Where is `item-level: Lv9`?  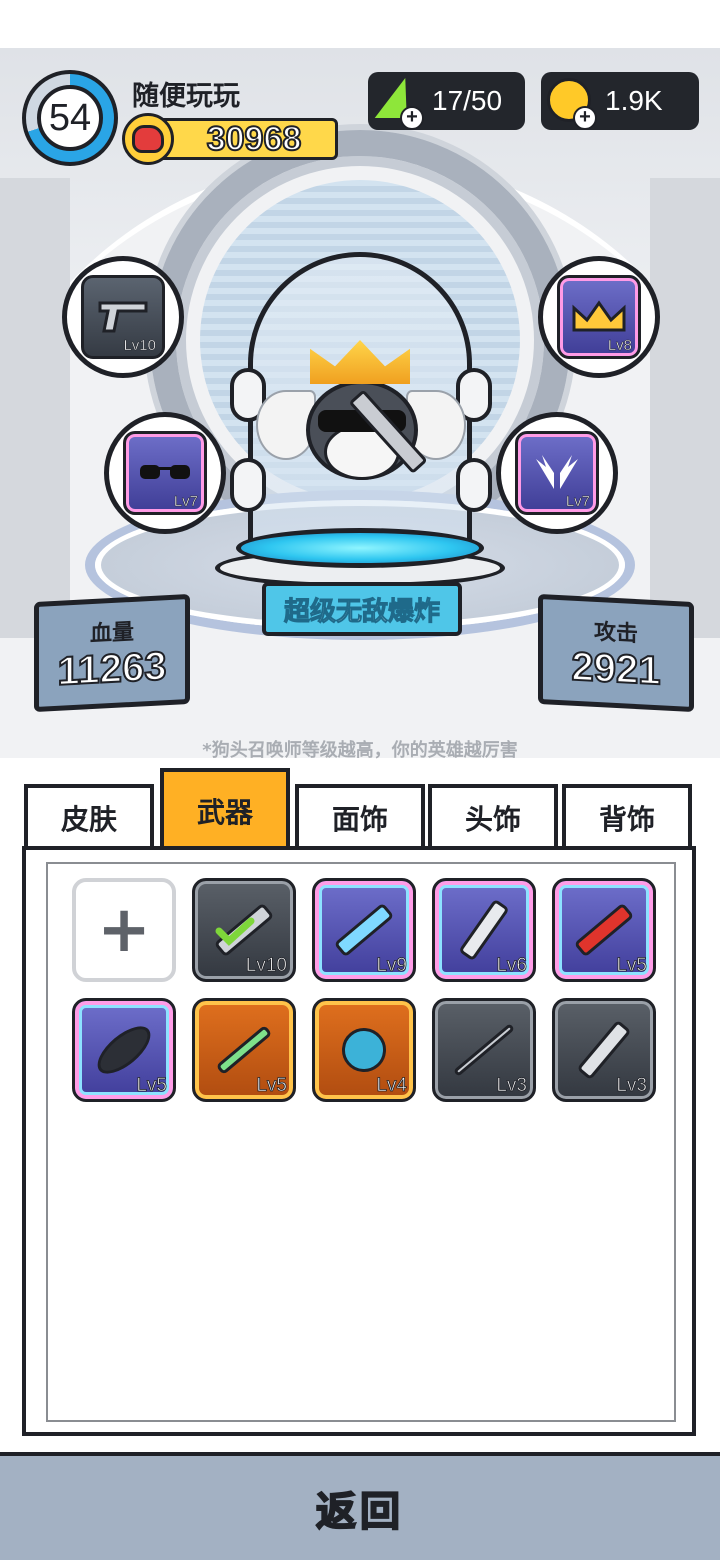
item-level: Lv9 is located at coordinates (391, 966).